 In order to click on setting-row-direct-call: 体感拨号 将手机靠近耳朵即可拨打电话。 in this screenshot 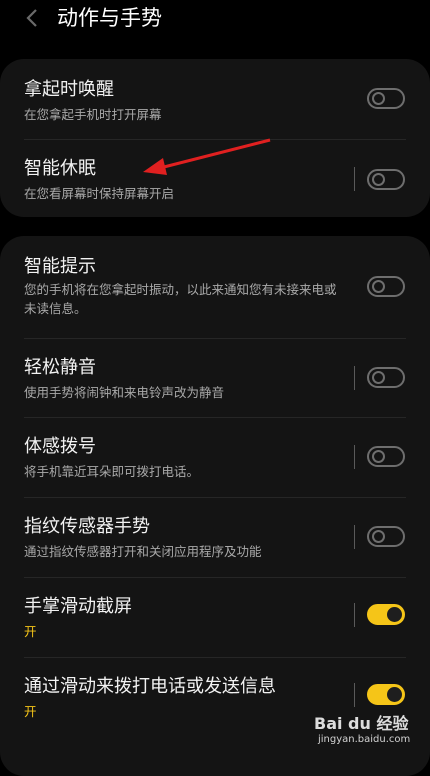, I will do `click(215, 457)`.